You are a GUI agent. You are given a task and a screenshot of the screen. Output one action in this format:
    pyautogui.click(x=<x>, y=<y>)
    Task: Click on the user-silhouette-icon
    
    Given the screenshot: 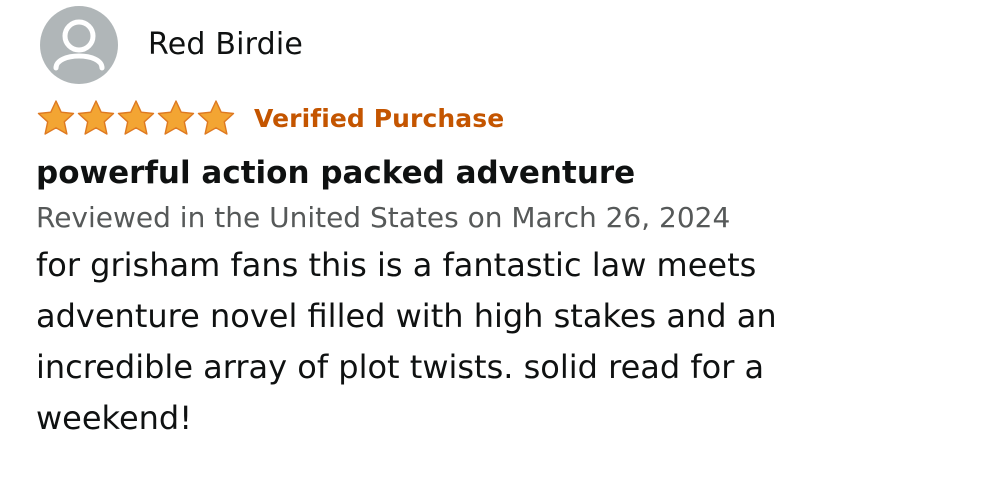 What is the action you would take?
    pyautogui.click(x=79, y=45)
    